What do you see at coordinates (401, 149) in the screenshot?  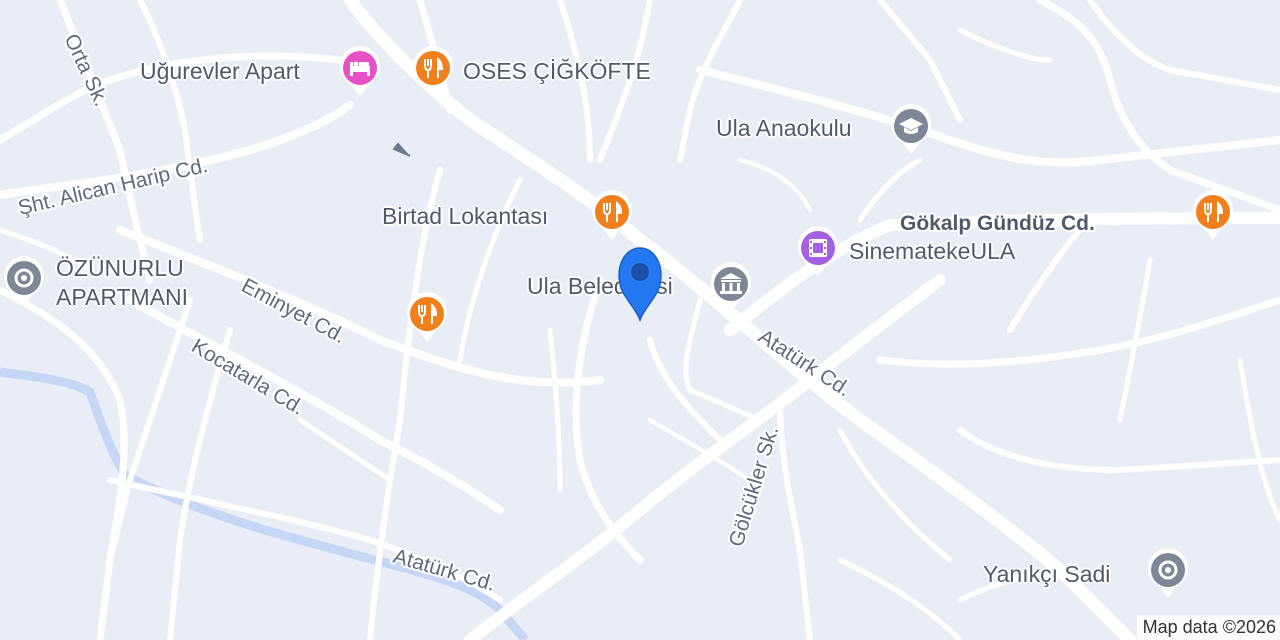 I see `one-way-arrow-icon` at bounding box center [401, 149].